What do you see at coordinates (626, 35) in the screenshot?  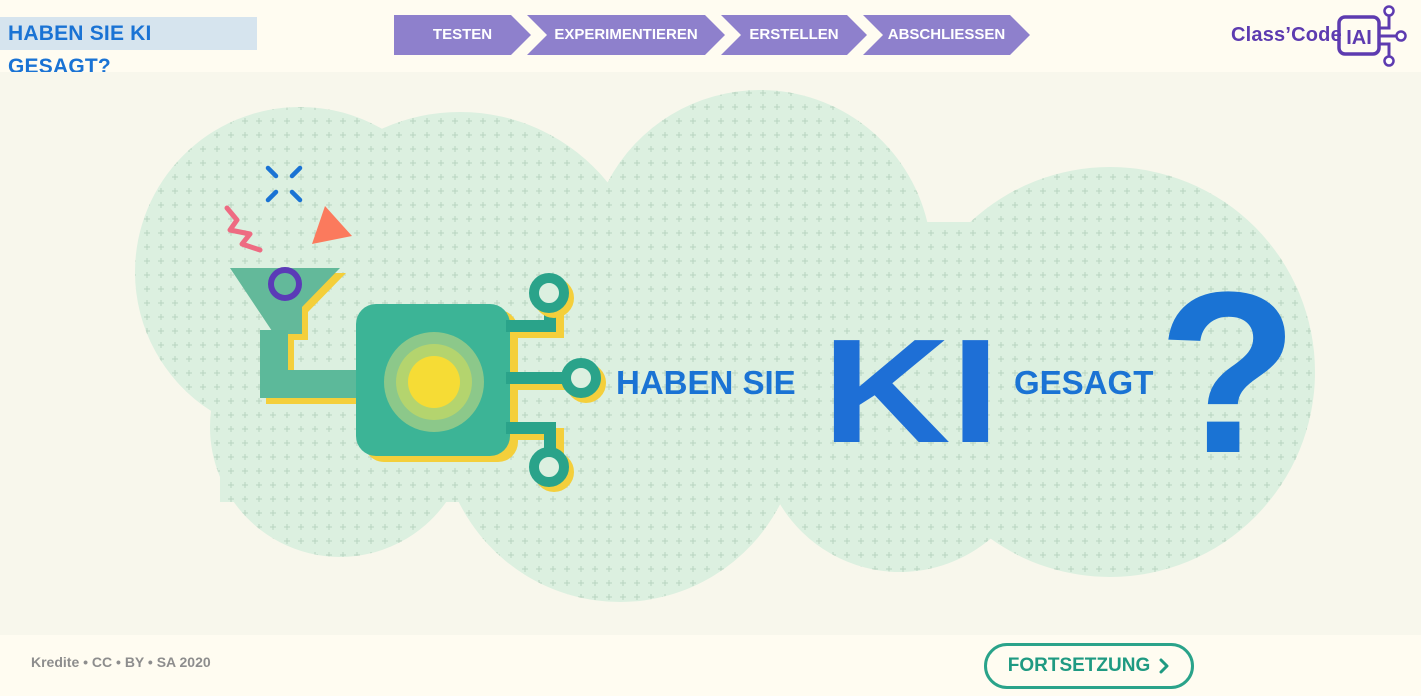 I see `step-experimentieren: EXPERIMENTIEREN` at bounding box center [626, 35].